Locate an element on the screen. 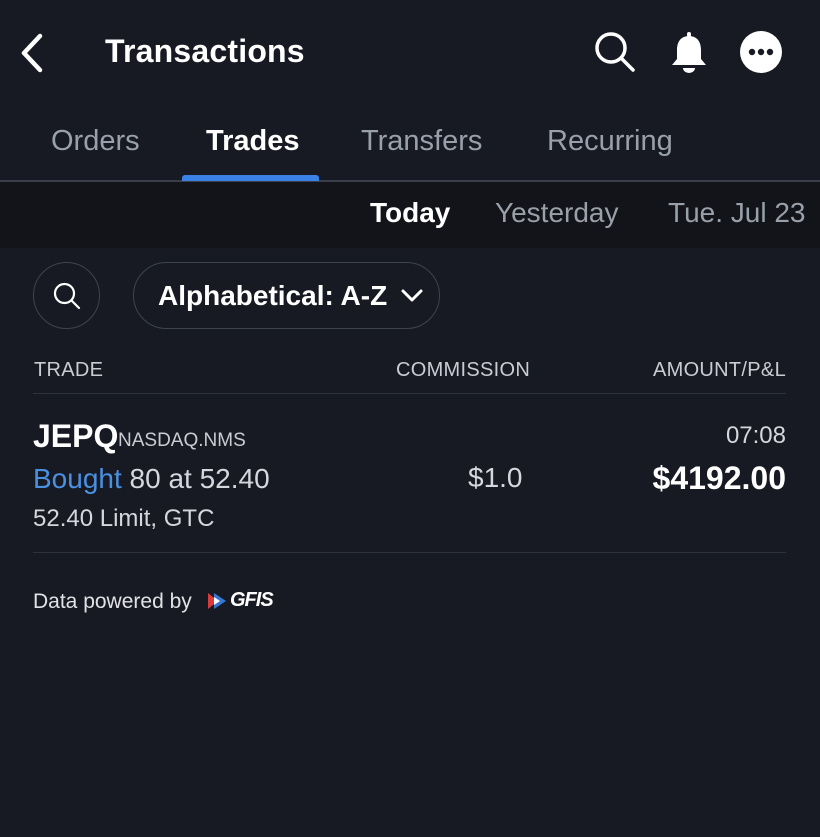 This screenshot has height=837, width=820. back-button is located at coordinates (32, 53).